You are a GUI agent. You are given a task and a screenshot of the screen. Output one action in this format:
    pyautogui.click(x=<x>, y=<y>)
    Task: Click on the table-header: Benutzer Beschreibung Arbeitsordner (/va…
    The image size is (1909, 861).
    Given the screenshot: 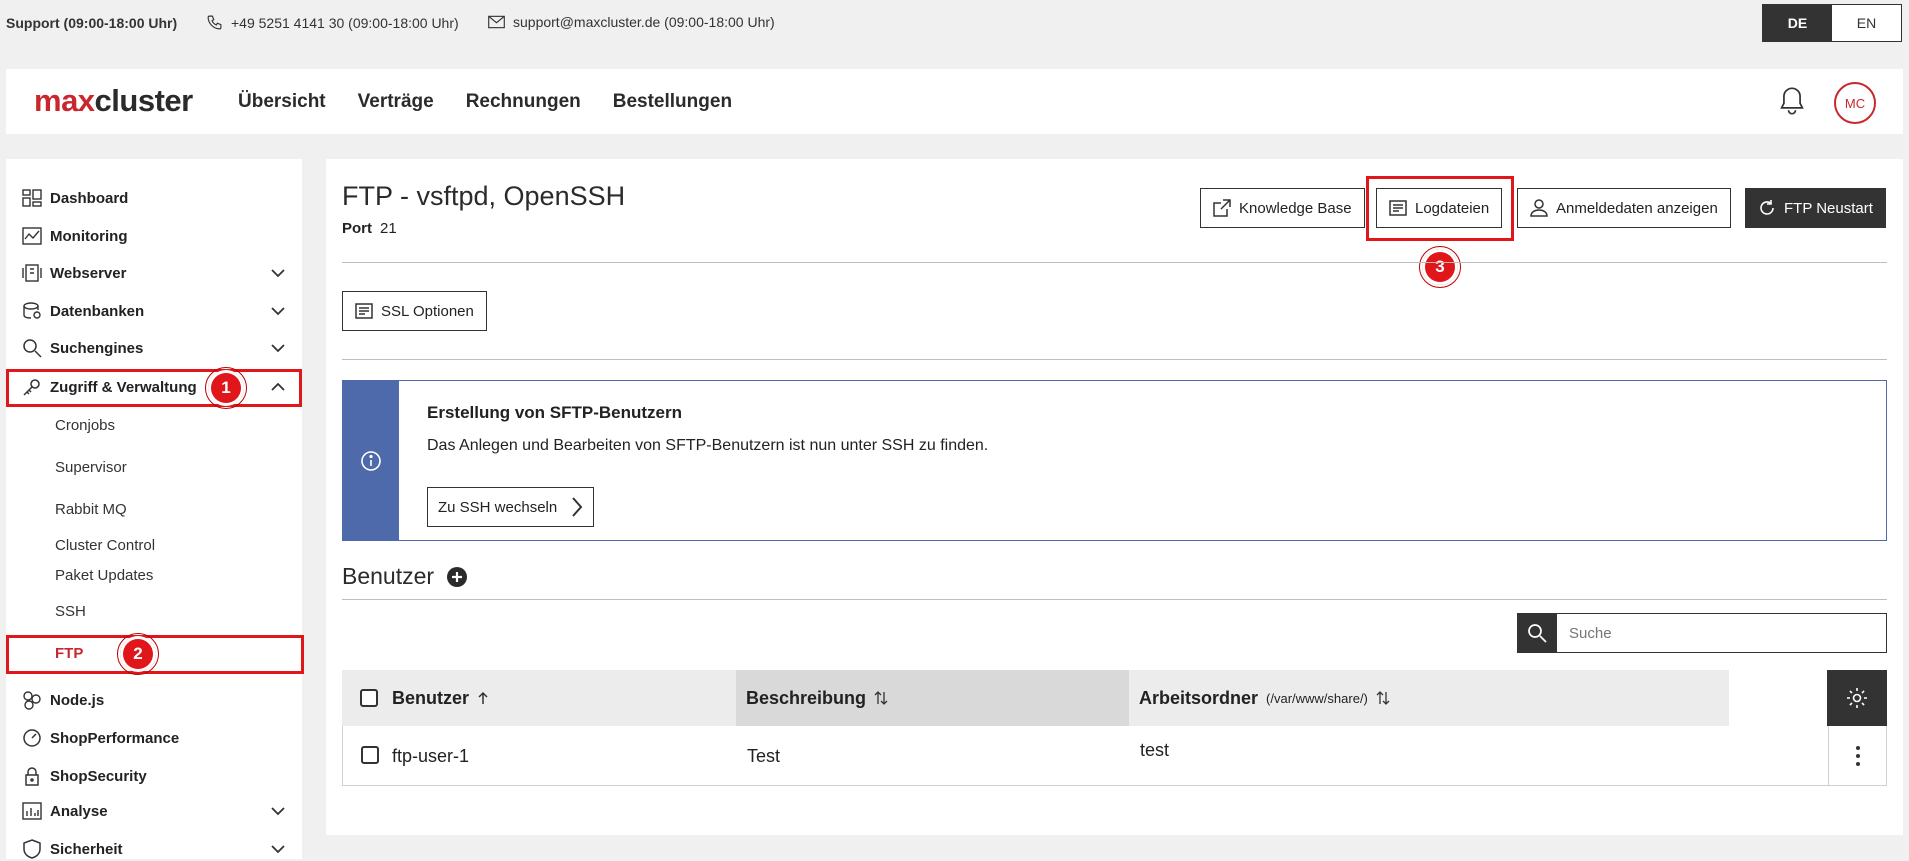 What is the action you would take?
    pyautogui.click(x=1114, y=698)
    